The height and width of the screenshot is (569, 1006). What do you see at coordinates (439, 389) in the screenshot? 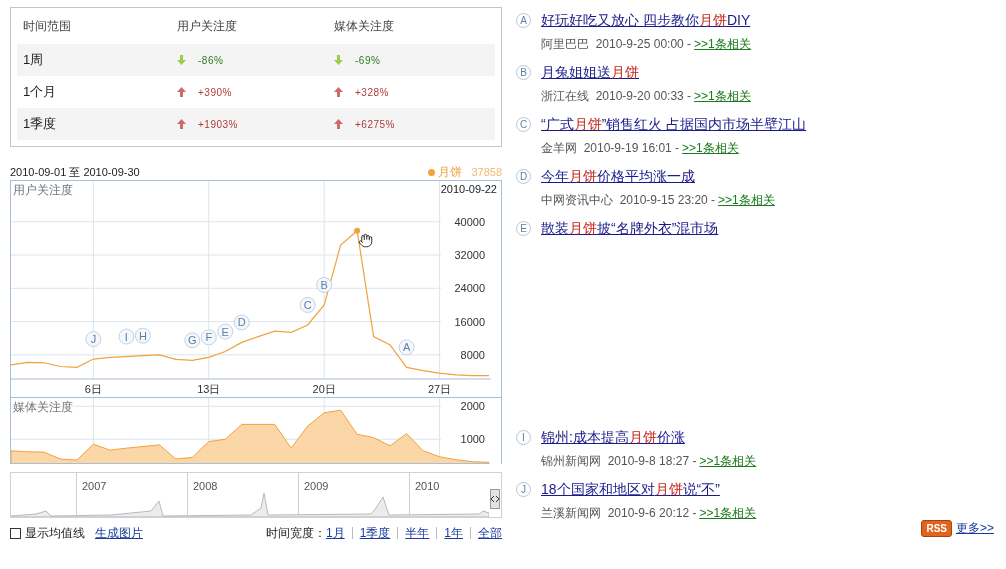
I see `x-tick-label: 27日` at bounding box center [439, 389].